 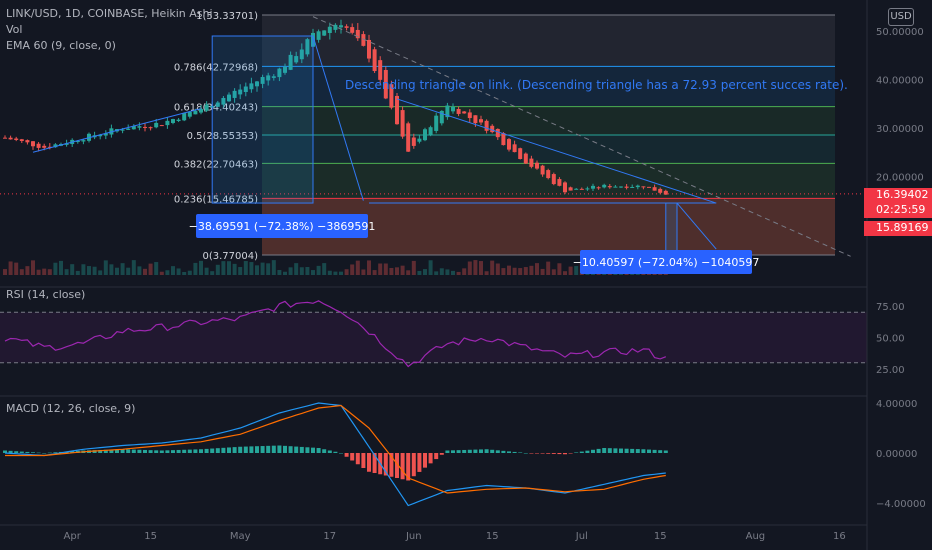 I want to click on last-price-badge: 16.39402, so click(x=898, y=195).